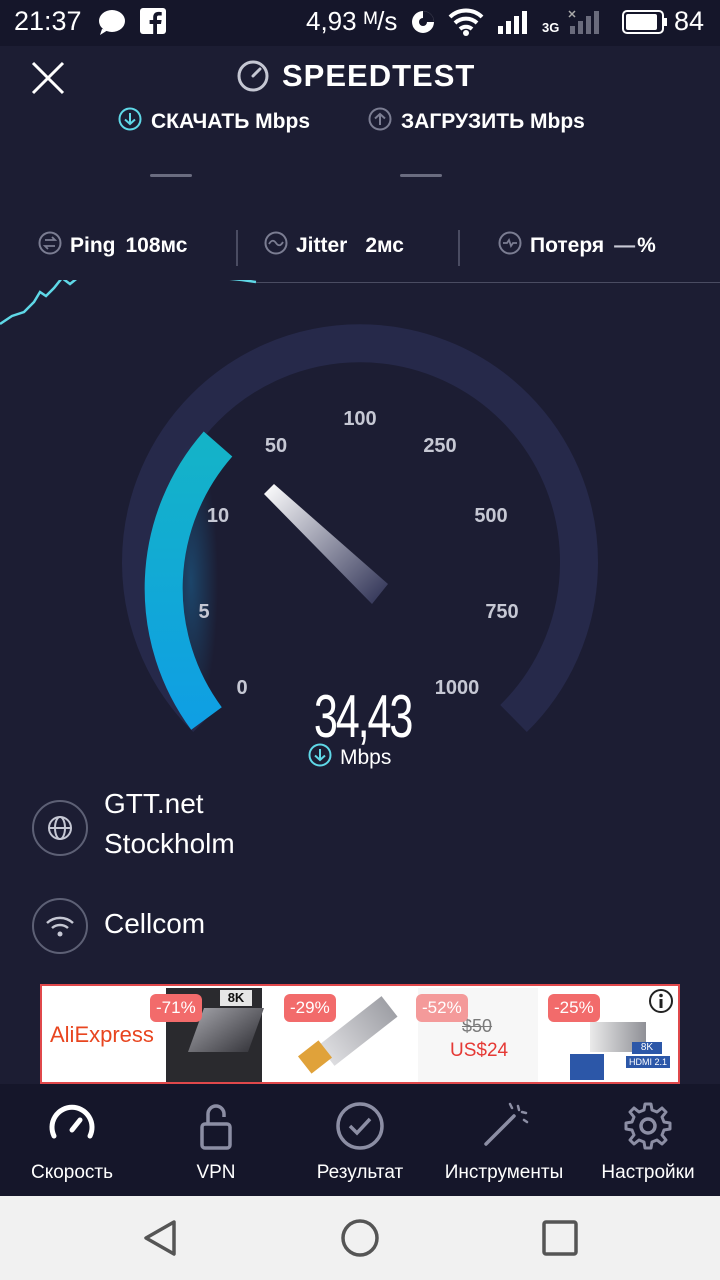  I want to click on signal-icon, so click(516, 24).